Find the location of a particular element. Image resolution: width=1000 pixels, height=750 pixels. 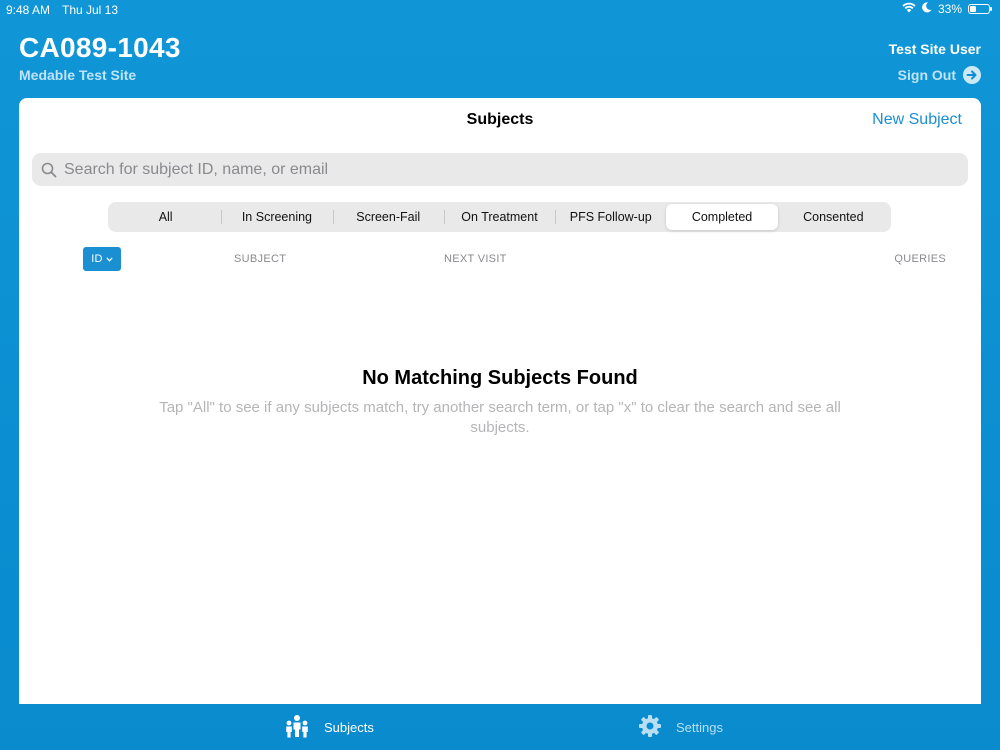

battery-level is located at coordinates (973, 9).